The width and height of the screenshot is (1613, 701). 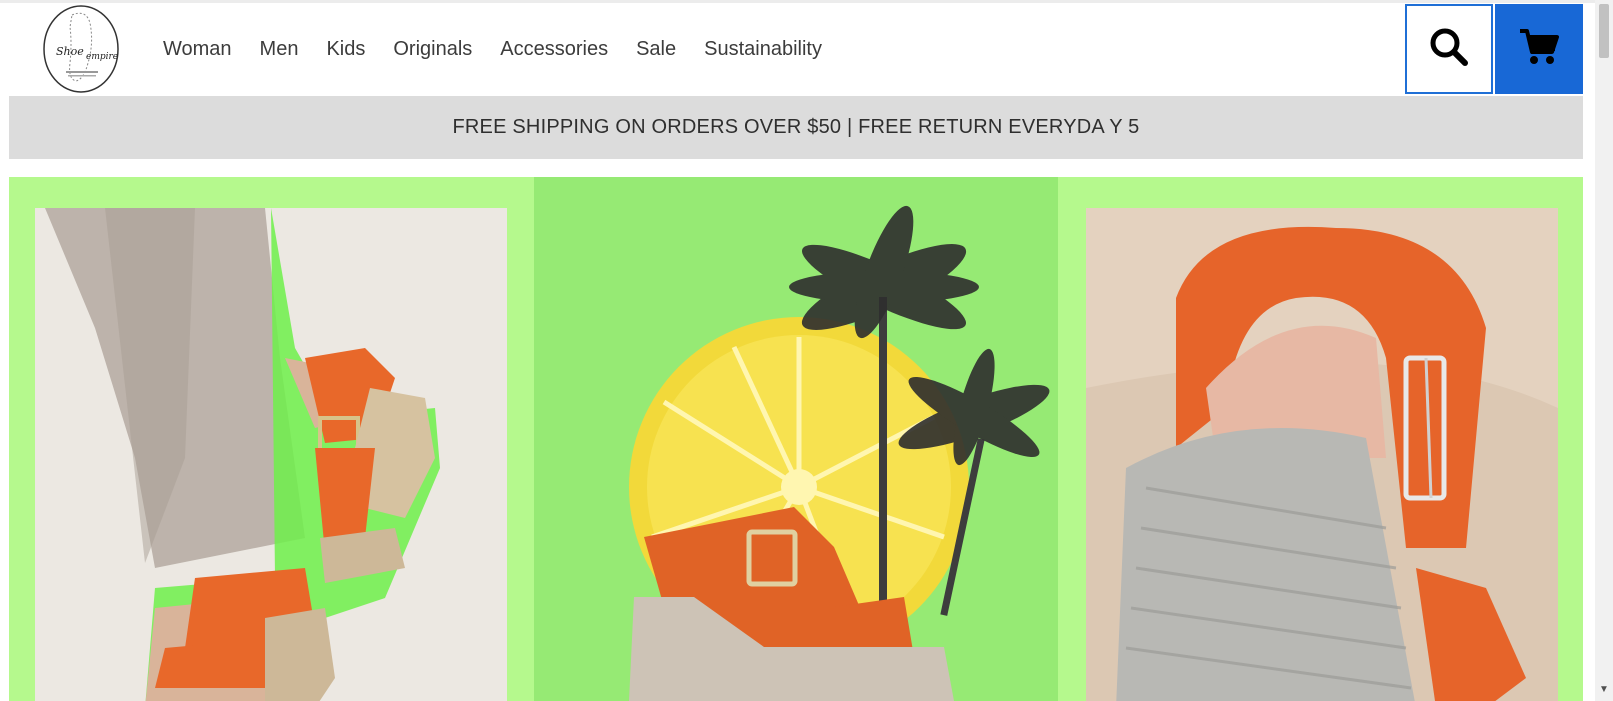 I want to click on cart-button, so click(x=1539, y=49).